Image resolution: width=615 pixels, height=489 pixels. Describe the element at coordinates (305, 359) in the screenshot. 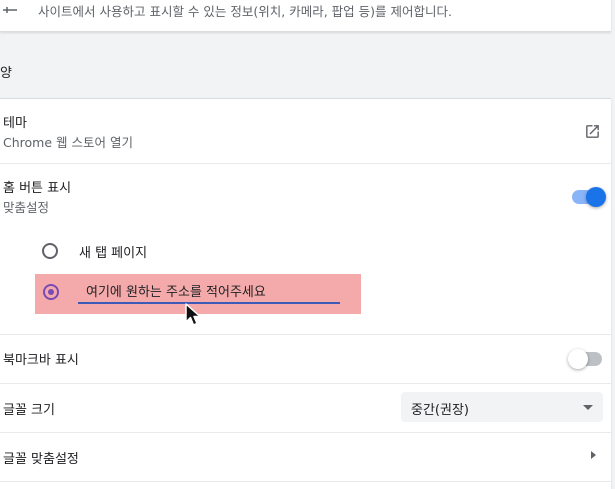

I see `bookmarks-bar-row: 북마크바 표시` at that location.